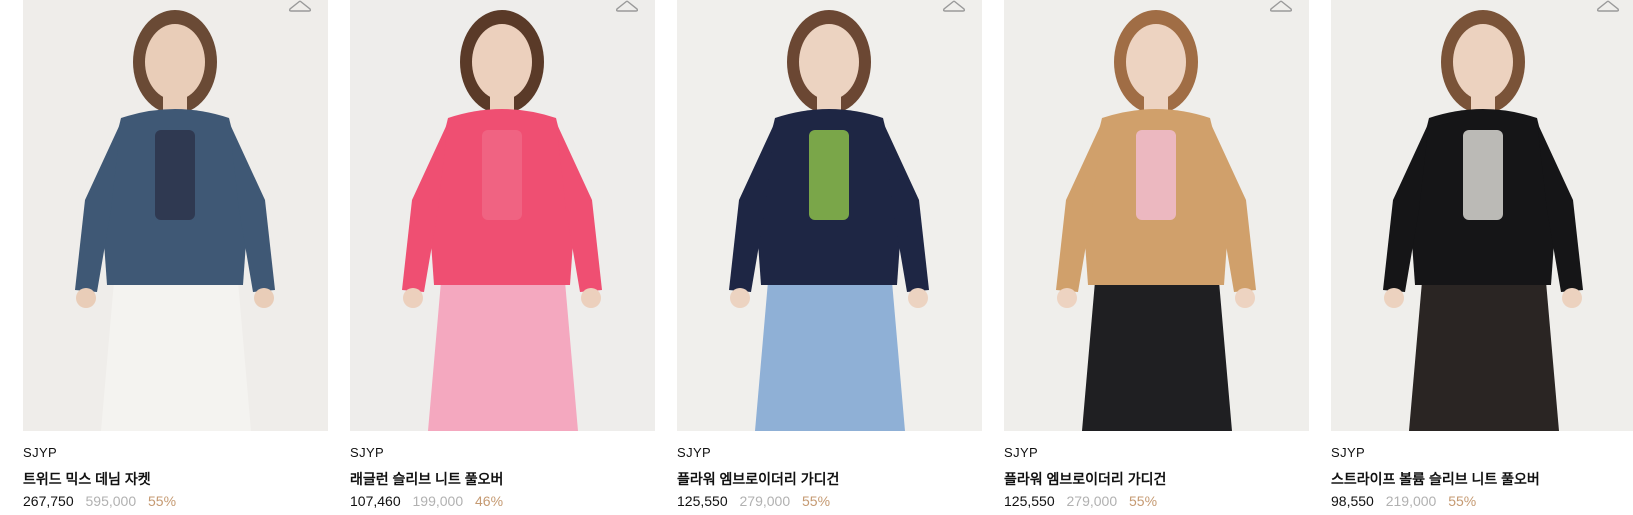 This screenshot has height=515, width=1633. Describe the element at coordinates (489, 501) in the screenshot. I see `discount-rate: 46%` at that location.